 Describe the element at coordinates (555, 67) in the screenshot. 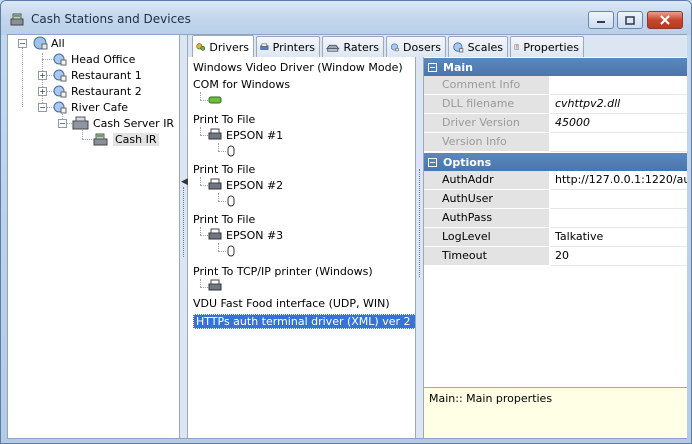

I see `category-main: − Main` at that location.